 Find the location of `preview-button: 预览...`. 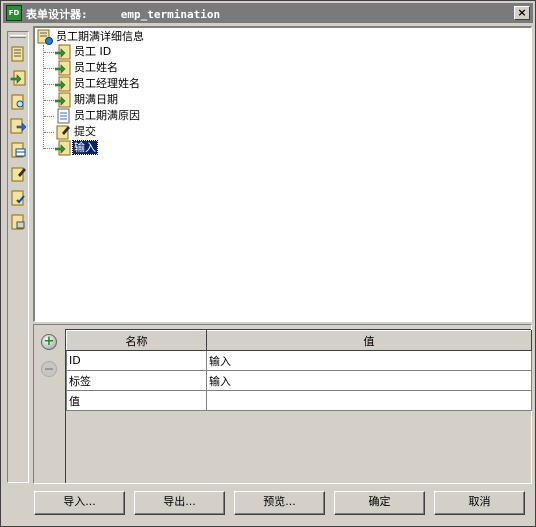

preview-button: 预览... is located at coordinates (279, 503).